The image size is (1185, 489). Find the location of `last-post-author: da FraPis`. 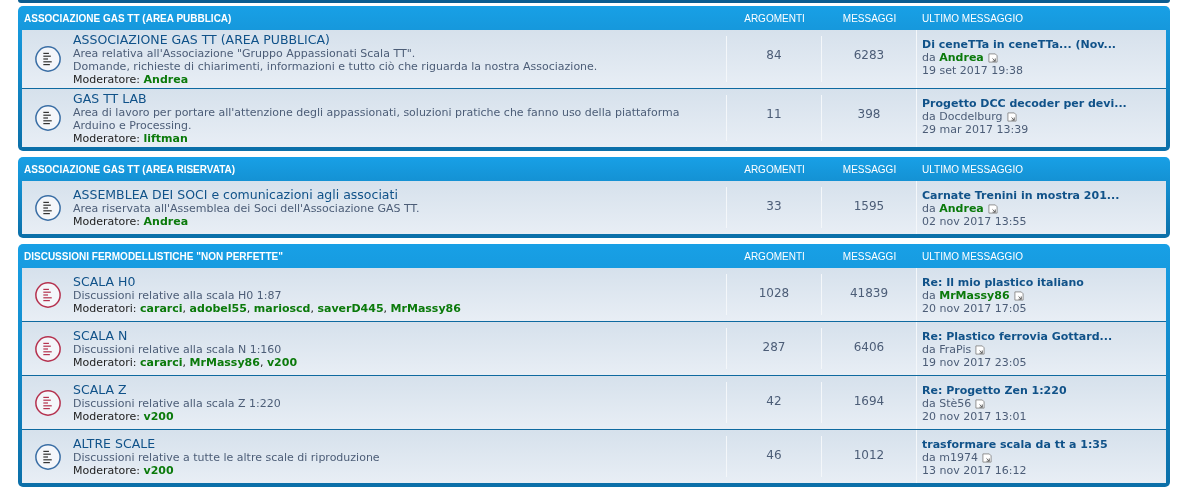

last-post-author: da FraPis is located at coordinates (947, 349).